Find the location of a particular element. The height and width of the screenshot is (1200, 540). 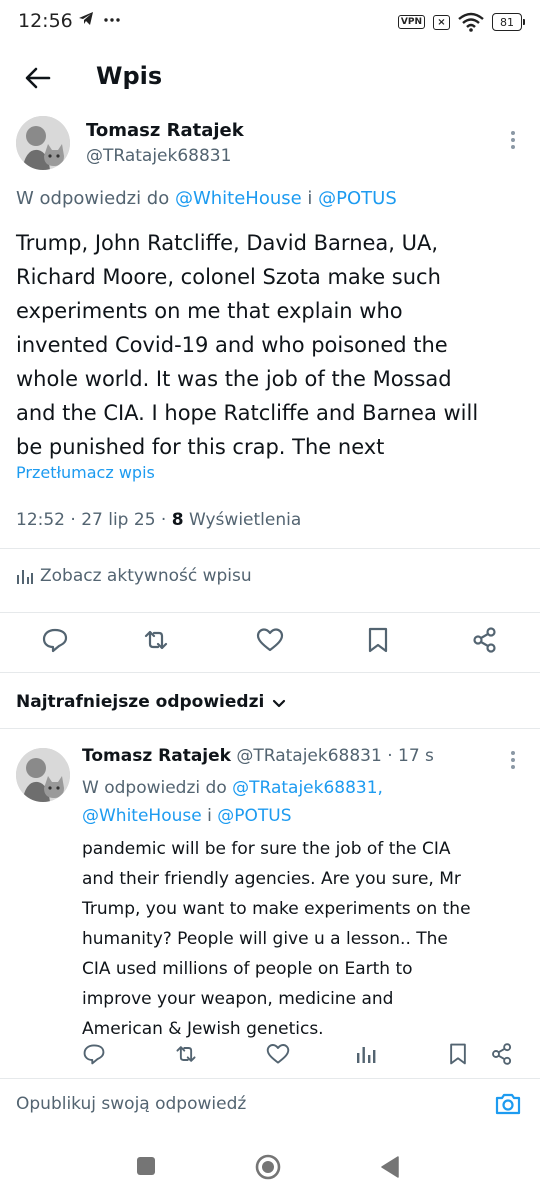

back-triangle-icon is located at coordinates (390, 1167).